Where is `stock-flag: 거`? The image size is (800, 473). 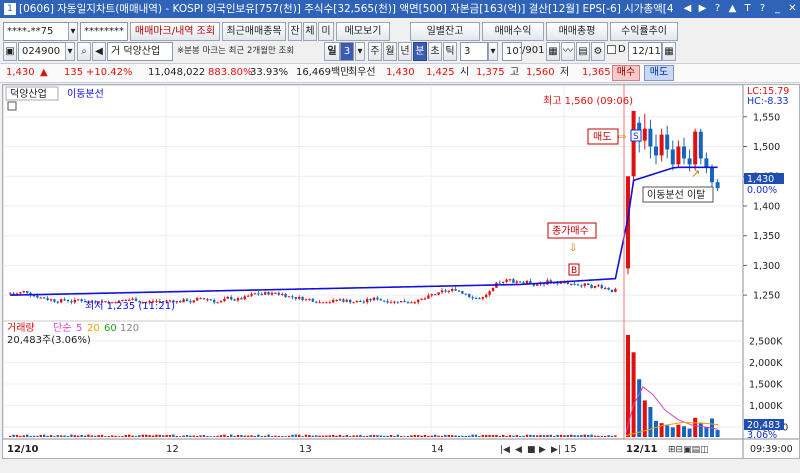
stock-flag: 거 is located at coordinates (116, 51).